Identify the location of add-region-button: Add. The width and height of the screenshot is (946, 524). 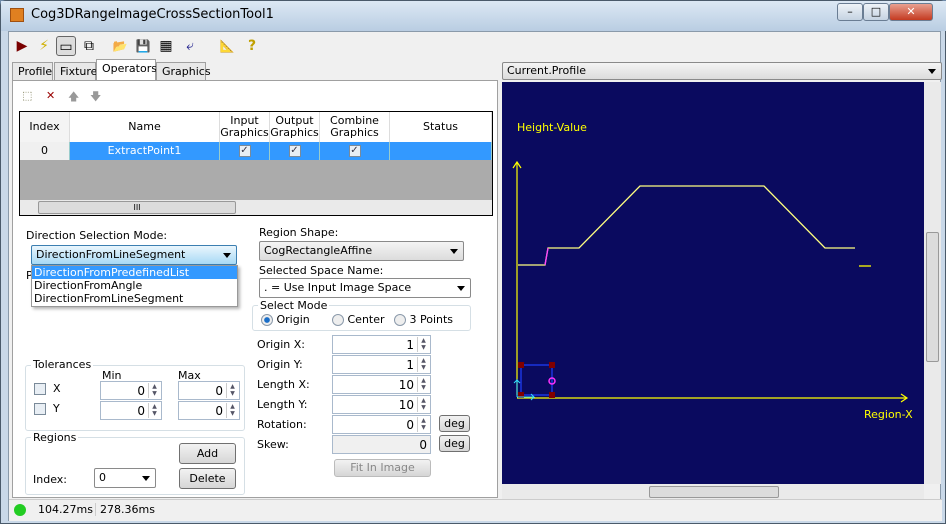
(207, 453).